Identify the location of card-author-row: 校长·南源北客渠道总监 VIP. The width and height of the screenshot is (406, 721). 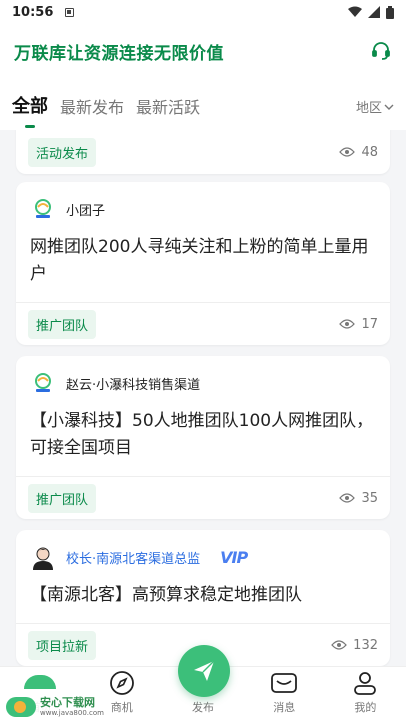
(203, 550).